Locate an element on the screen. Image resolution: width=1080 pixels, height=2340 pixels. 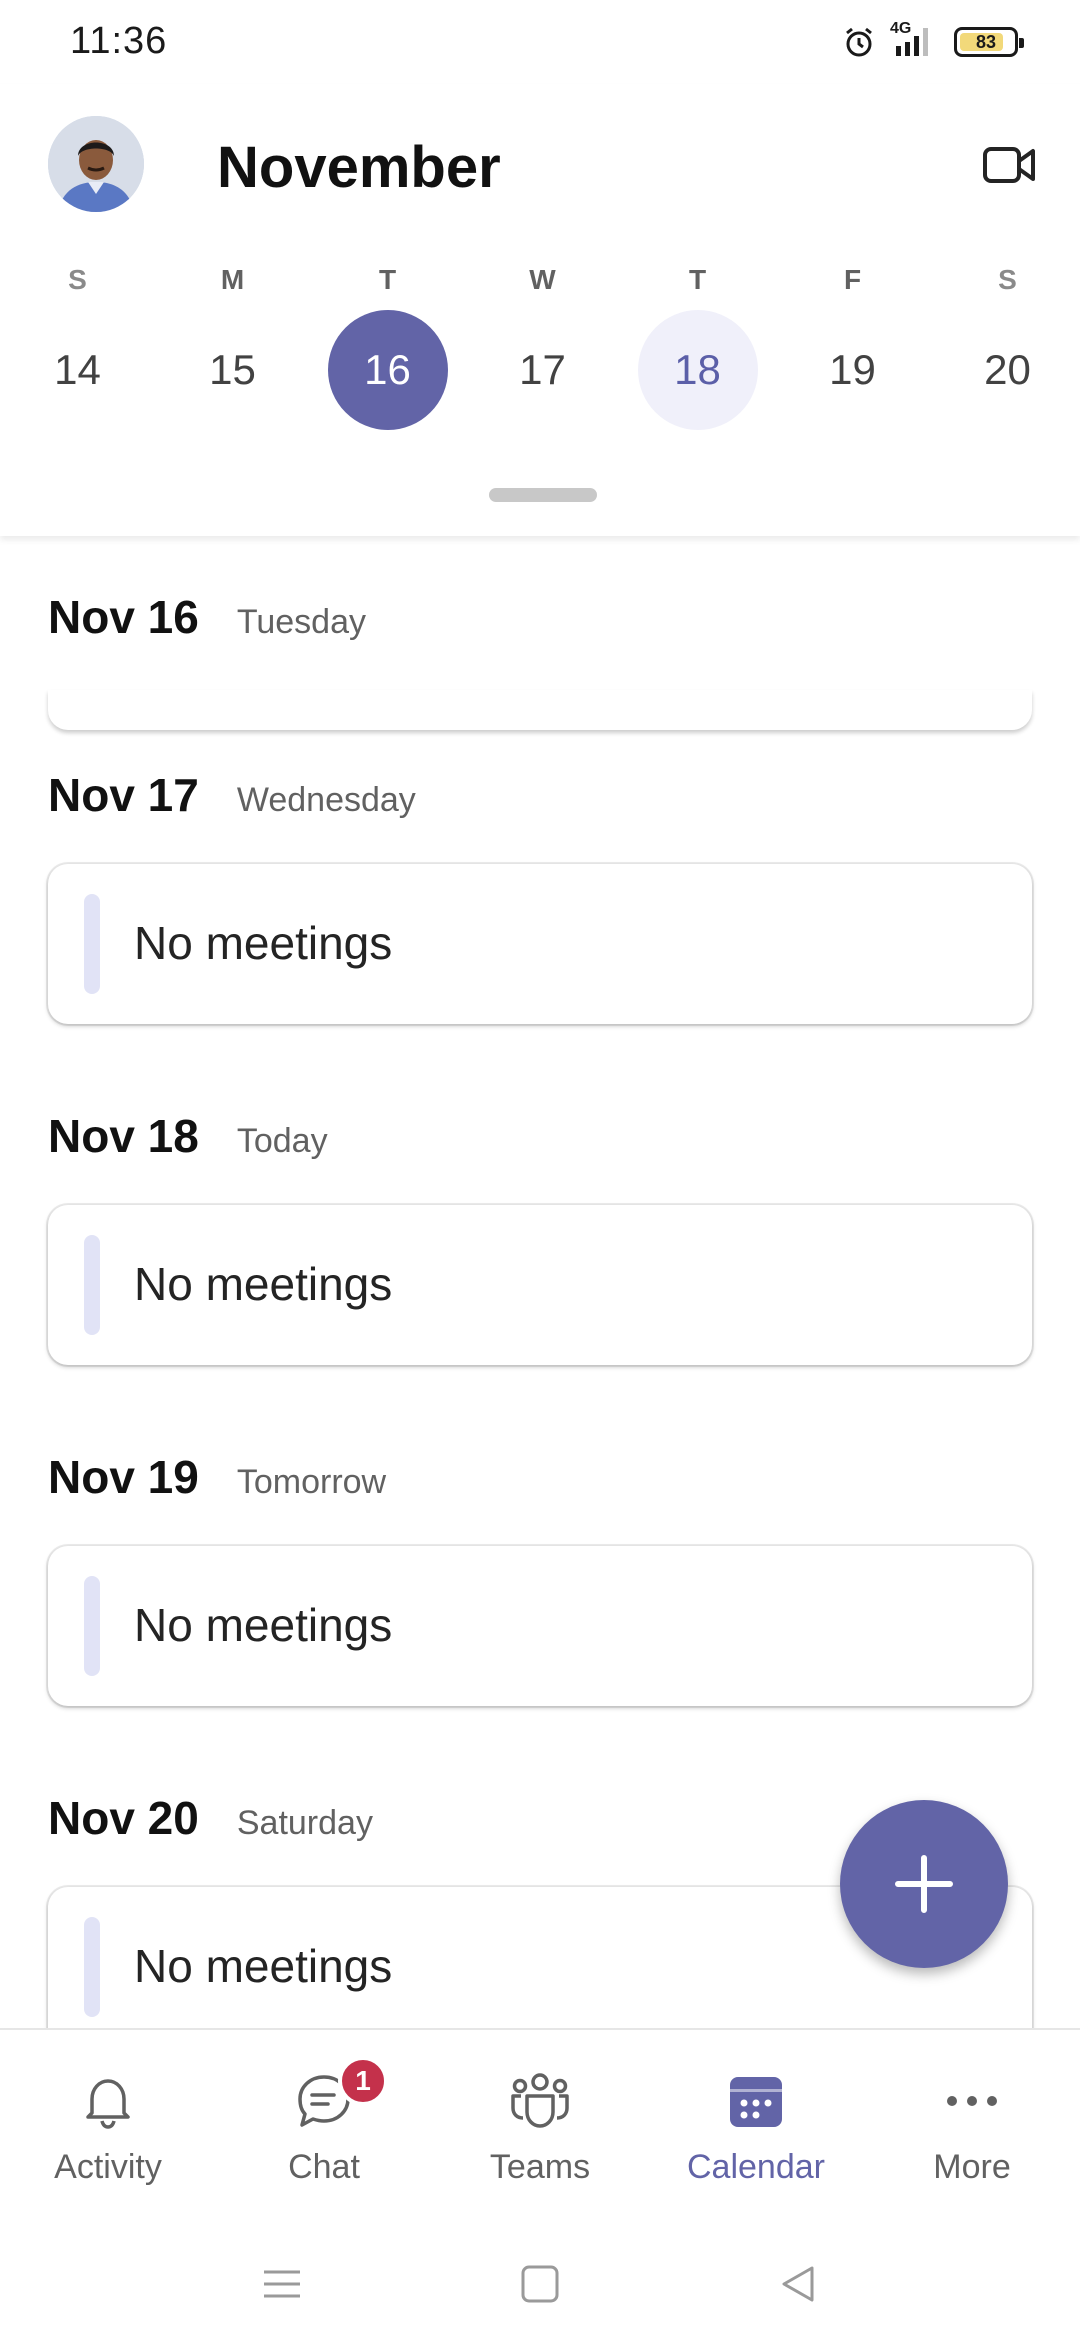
day-number-selected: 16 is located at coordinates (387, 370).